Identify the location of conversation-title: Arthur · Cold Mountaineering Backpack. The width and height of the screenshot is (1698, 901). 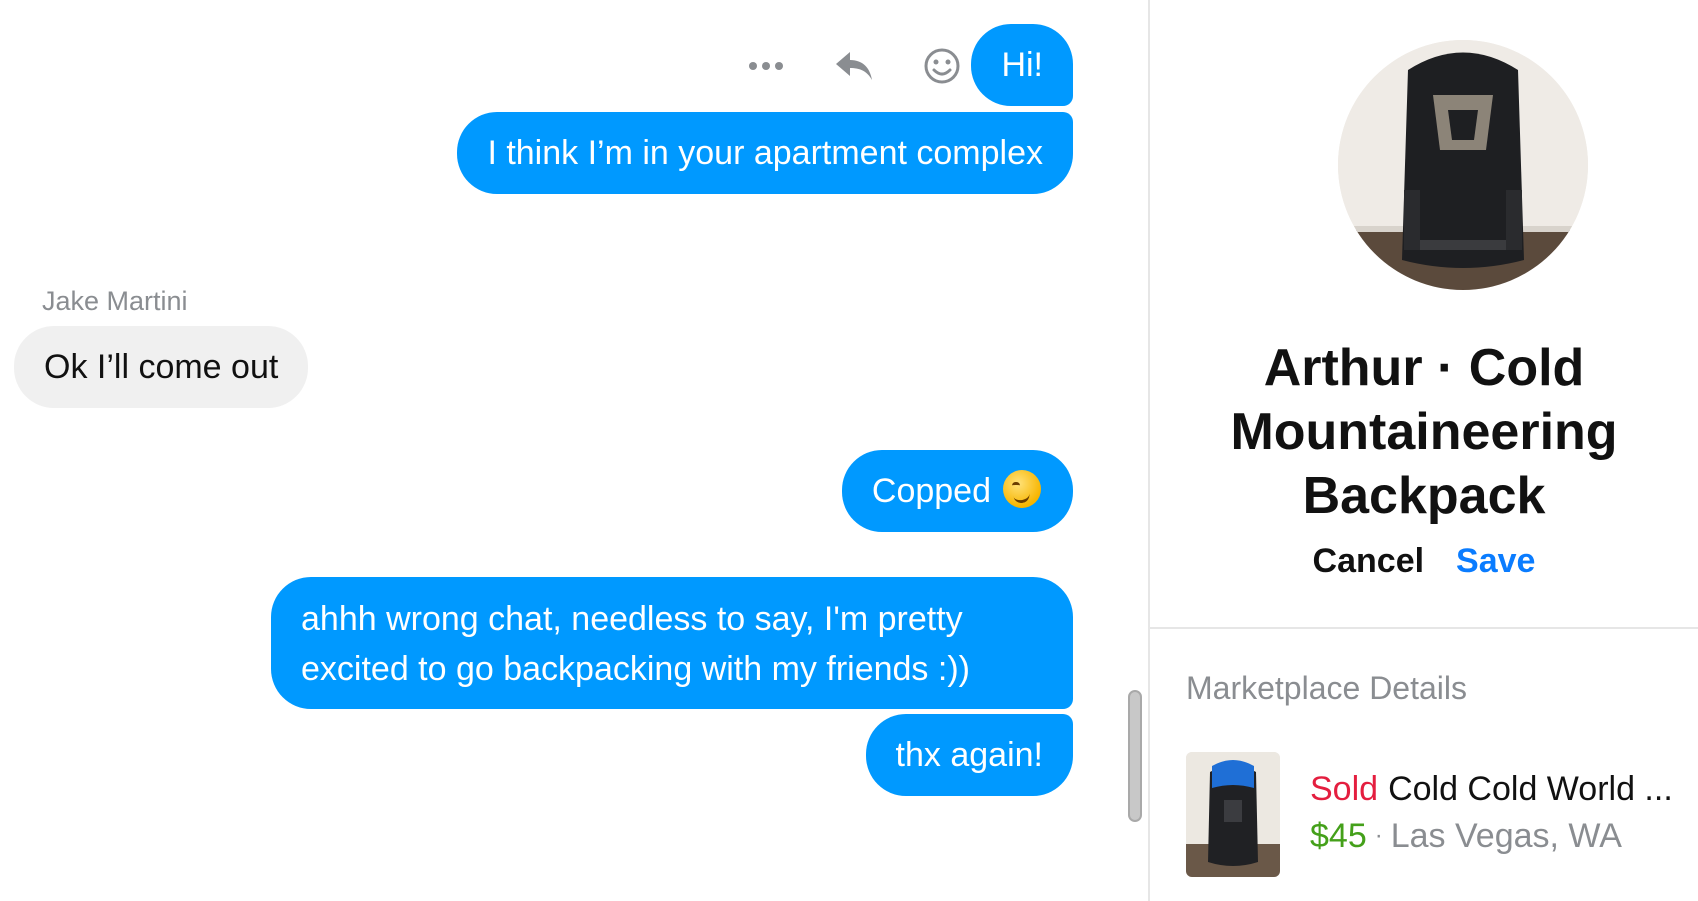
(1424, 432).